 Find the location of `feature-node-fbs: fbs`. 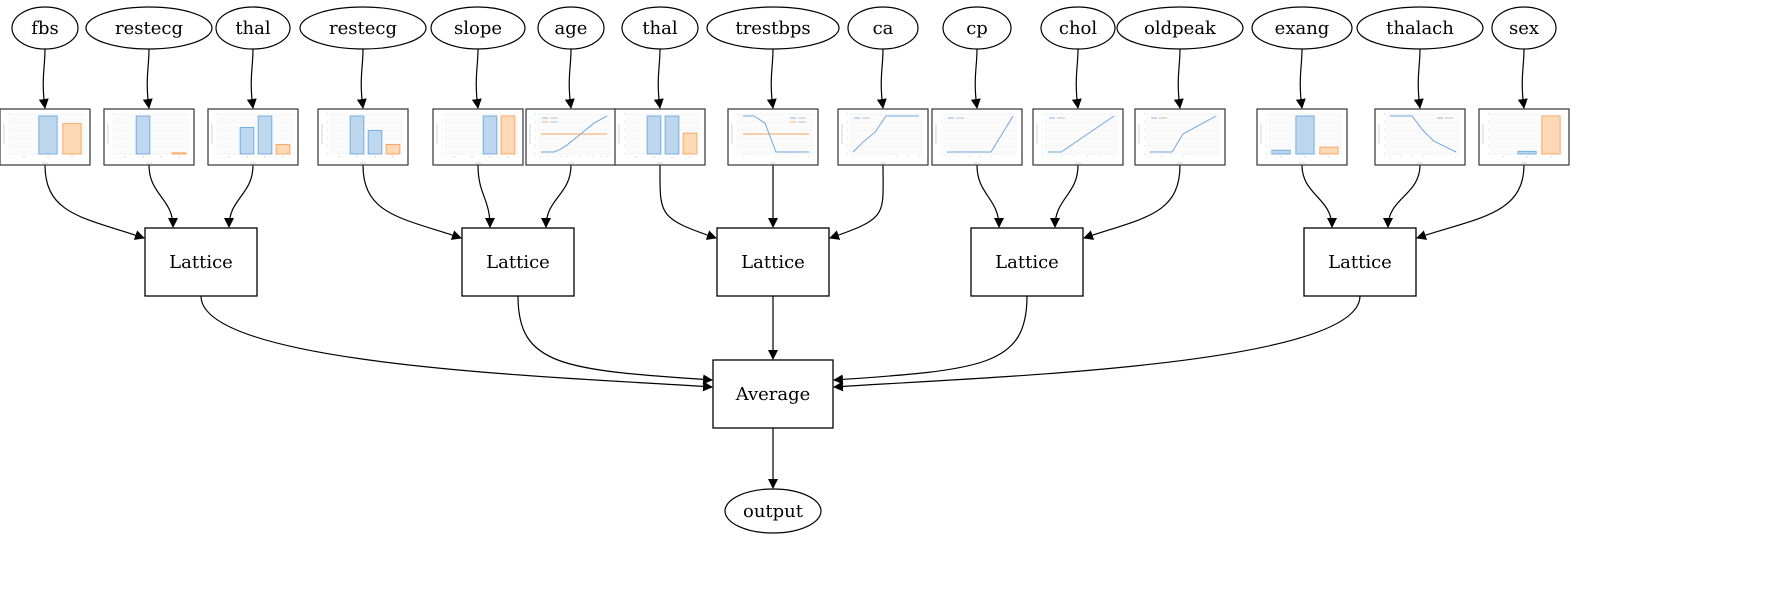

feature-node-fbs: fbs is located at coordinates (45, 28).